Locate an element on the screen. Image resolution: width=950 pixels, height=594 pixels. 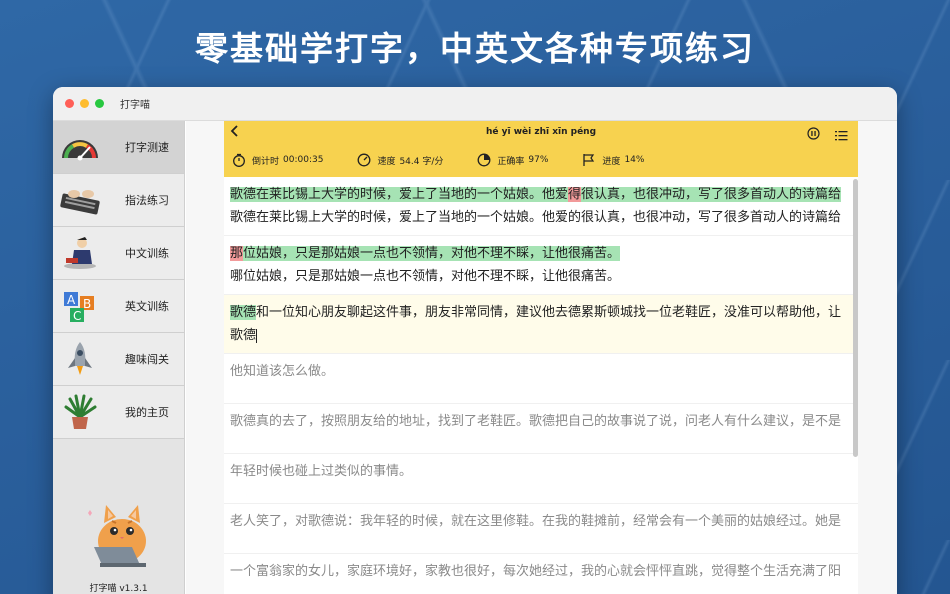
sidebar-item-chinese: 中文训练 is located at coordinates (118, 253).